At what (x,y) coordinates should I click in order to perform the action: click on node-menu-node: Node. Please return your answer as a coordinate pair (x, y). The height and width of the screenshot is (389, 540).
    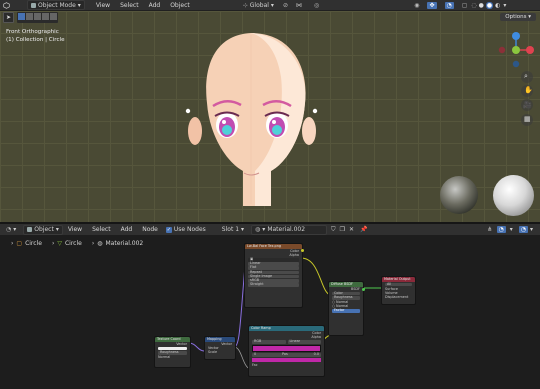
    Looking at the image, I should click on (150, 229).